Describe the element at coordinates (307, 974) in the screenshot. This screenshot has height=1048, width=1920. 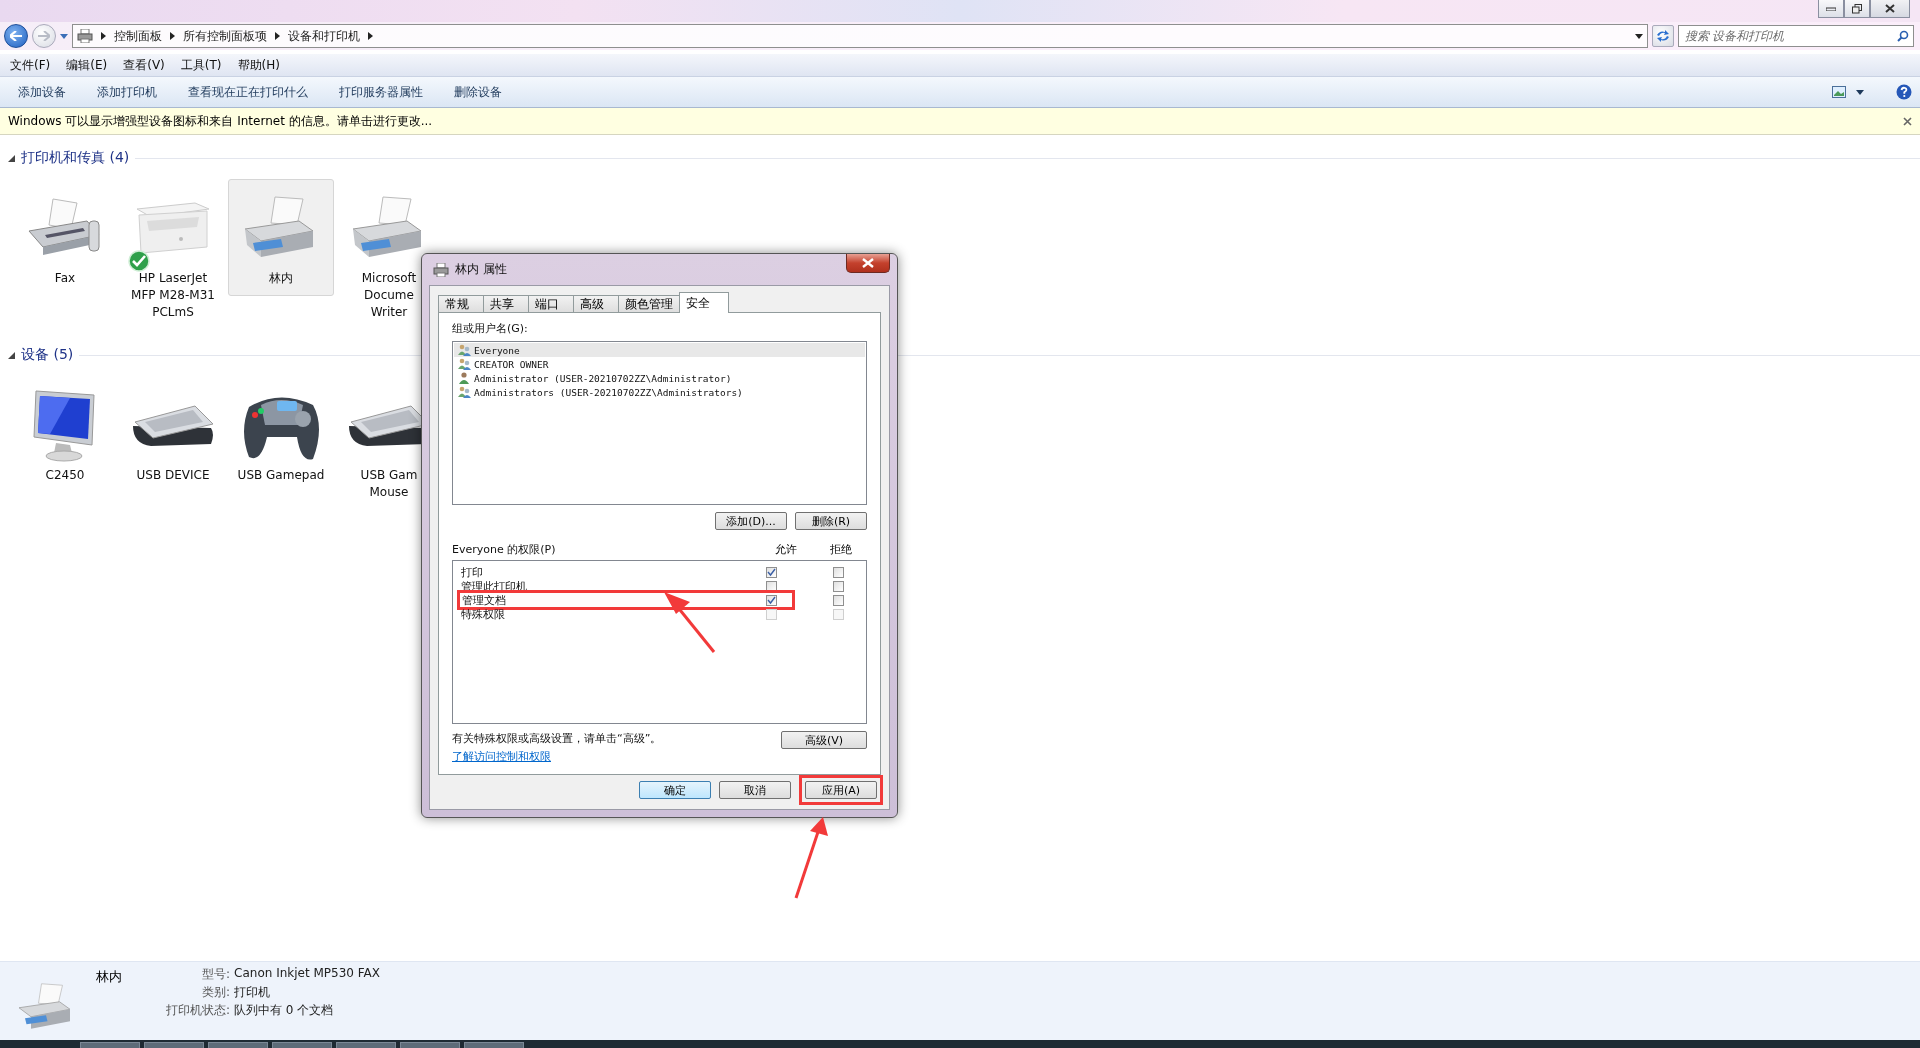
I see `detail-value: Canon Inkjet MP530 FAX` at that location.